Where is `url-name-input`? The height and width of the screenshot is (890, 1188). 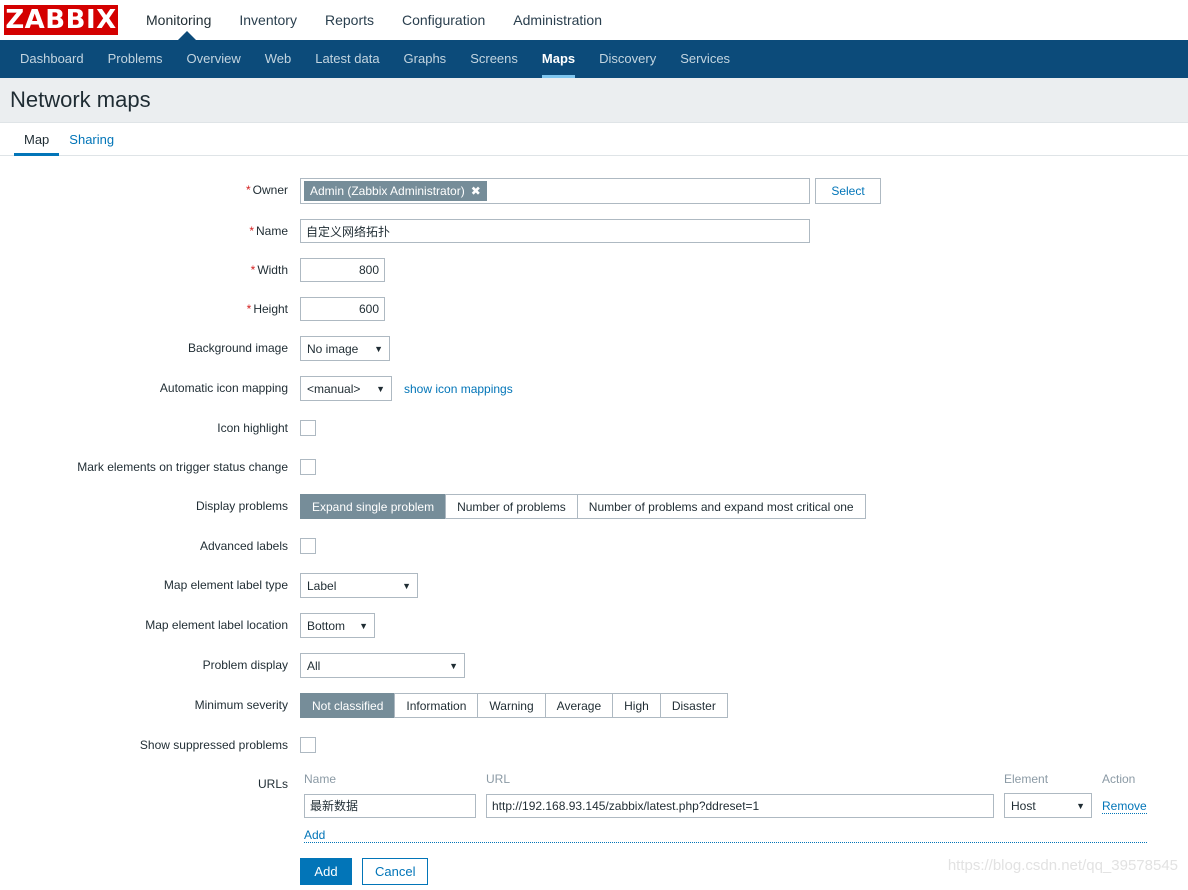 url-name-input is located at coordinates (390, 805).